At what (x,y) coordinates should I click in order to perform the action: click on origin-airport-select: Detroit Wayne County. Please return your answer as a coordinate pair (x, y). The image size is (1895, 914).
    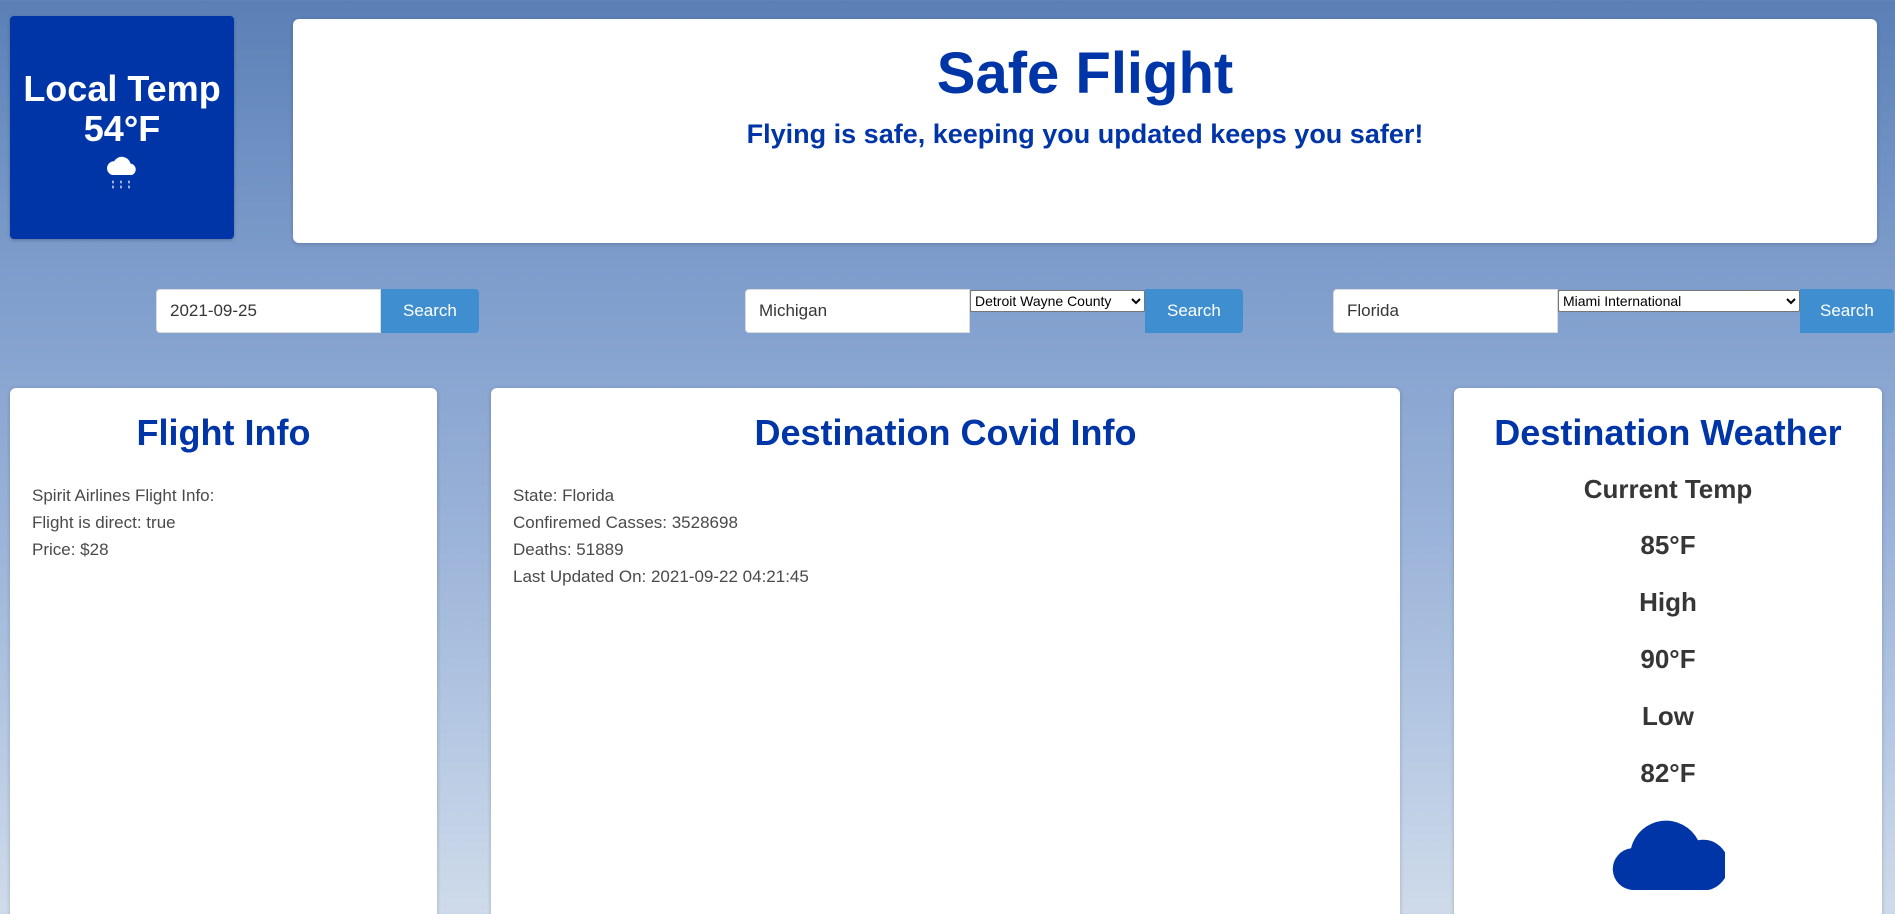
    Looking at the image, I should click on (1057, 301).